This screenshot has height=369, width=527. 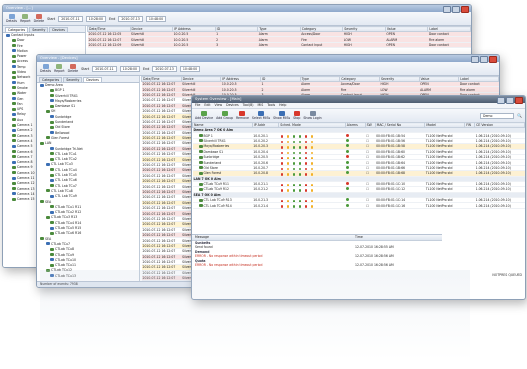 I want to click on menu-item: Edit, so click(x=207, y=105).